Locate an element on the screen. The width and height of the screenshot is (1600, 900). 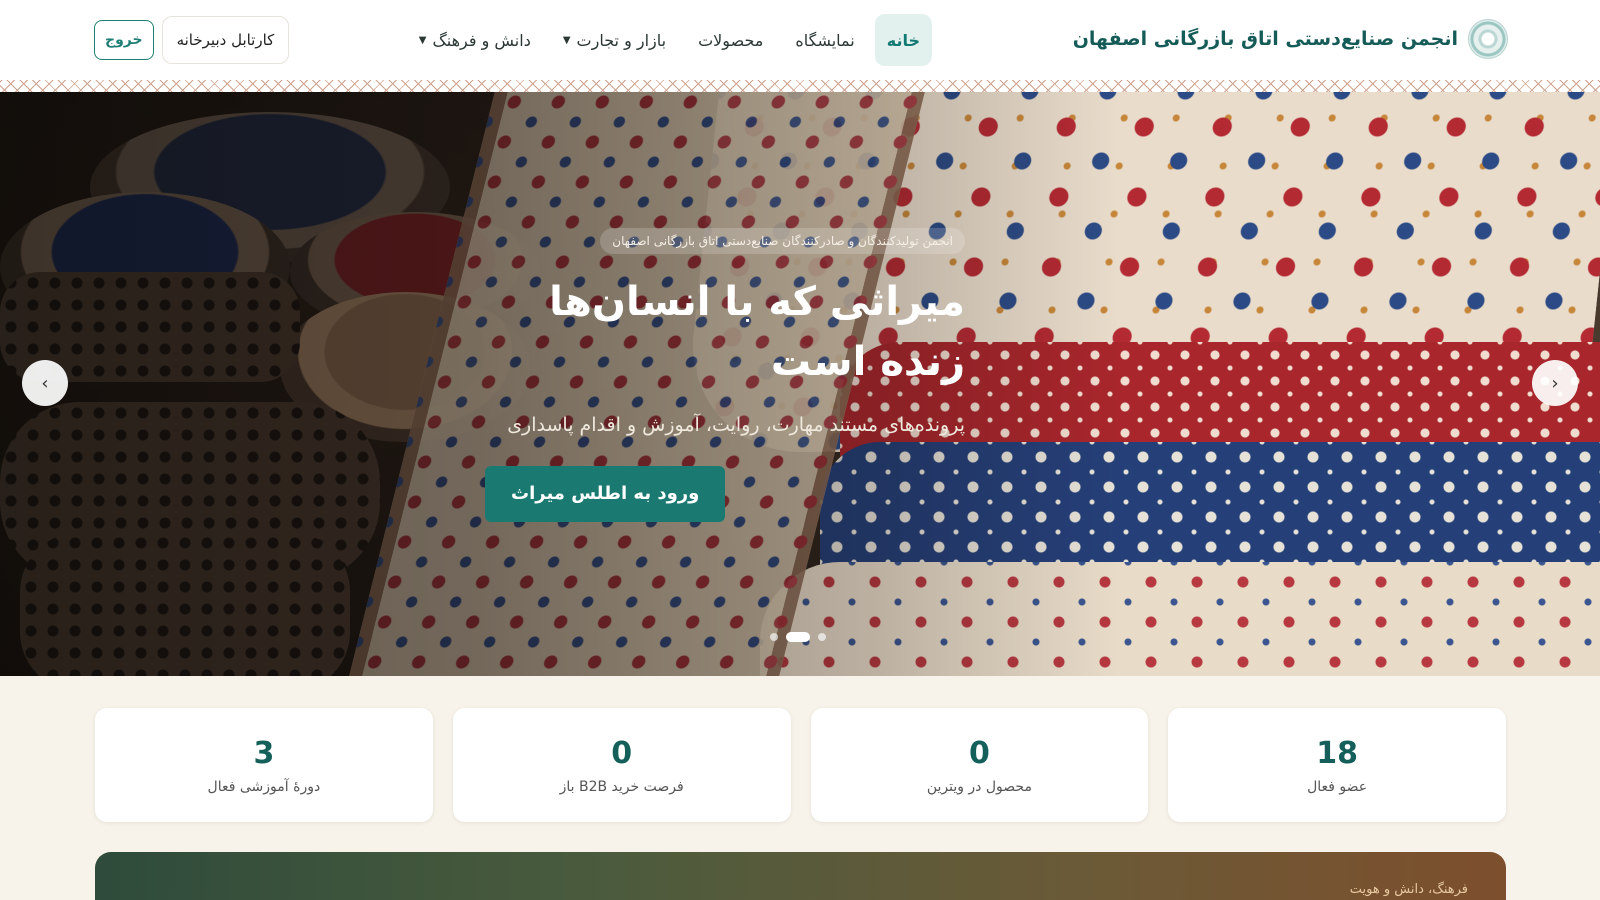
stat-card-training-courses: 3 دورهٔ آموزشی فعال is located at coordinates (264, 765).